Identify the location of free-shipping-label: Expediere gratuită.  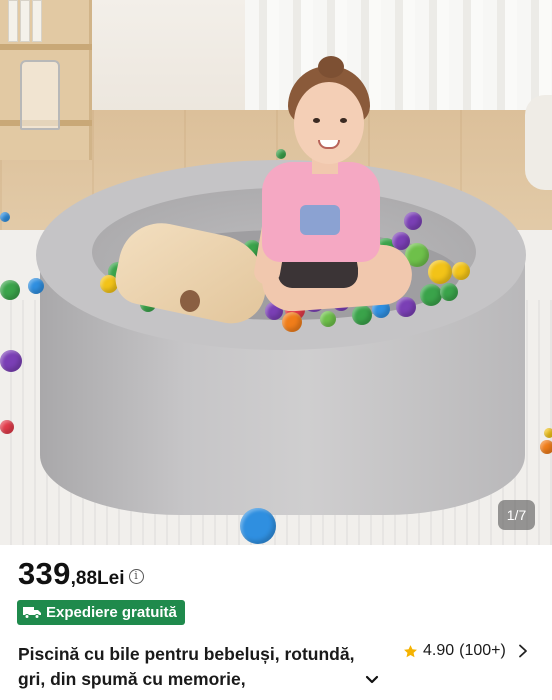
(111, 612).